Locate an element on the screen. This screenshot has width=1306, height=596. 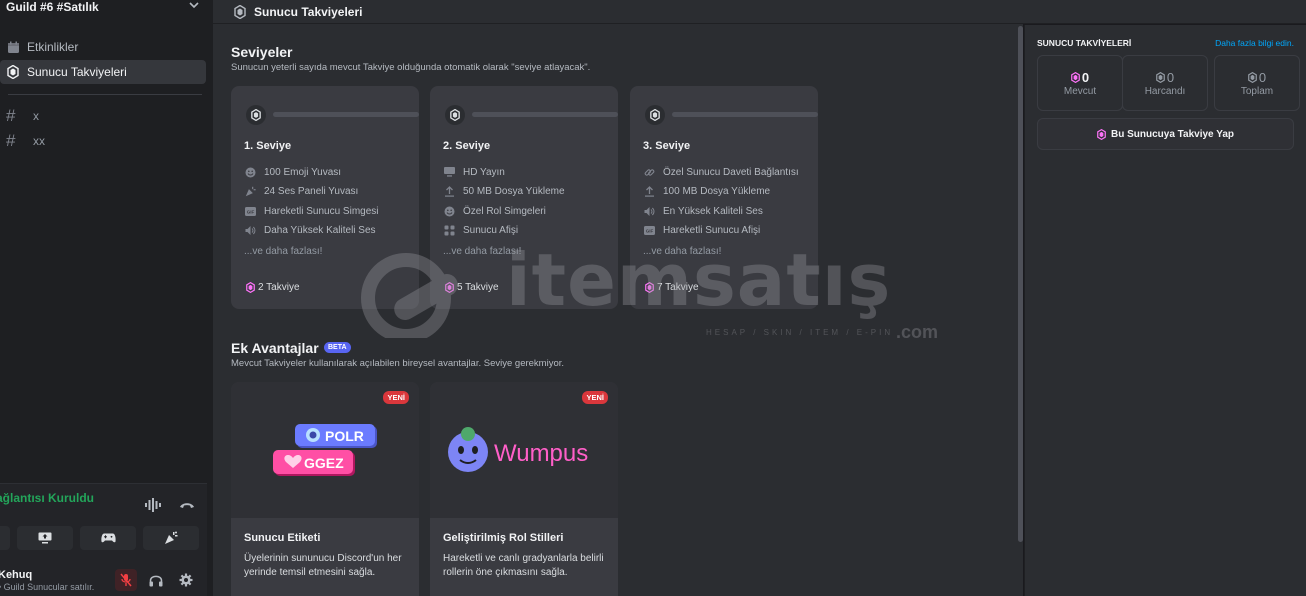
user-settings-button is located at coordinates (186, 580).